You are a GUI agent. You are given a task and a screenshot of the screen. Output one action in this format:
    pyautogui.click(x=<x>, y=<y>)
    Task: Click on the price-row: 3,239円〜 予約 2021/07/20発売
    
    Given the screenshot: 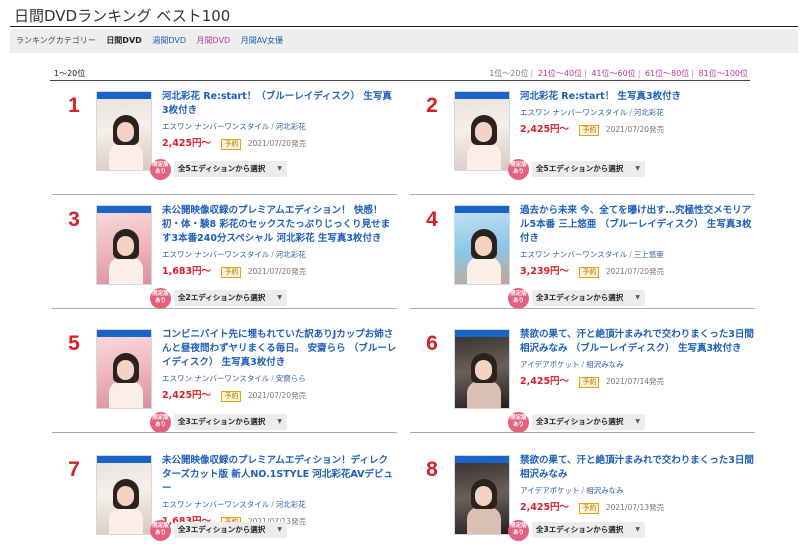 What is the action you would take?
    pyautogui.click(x=637, y=270)
    